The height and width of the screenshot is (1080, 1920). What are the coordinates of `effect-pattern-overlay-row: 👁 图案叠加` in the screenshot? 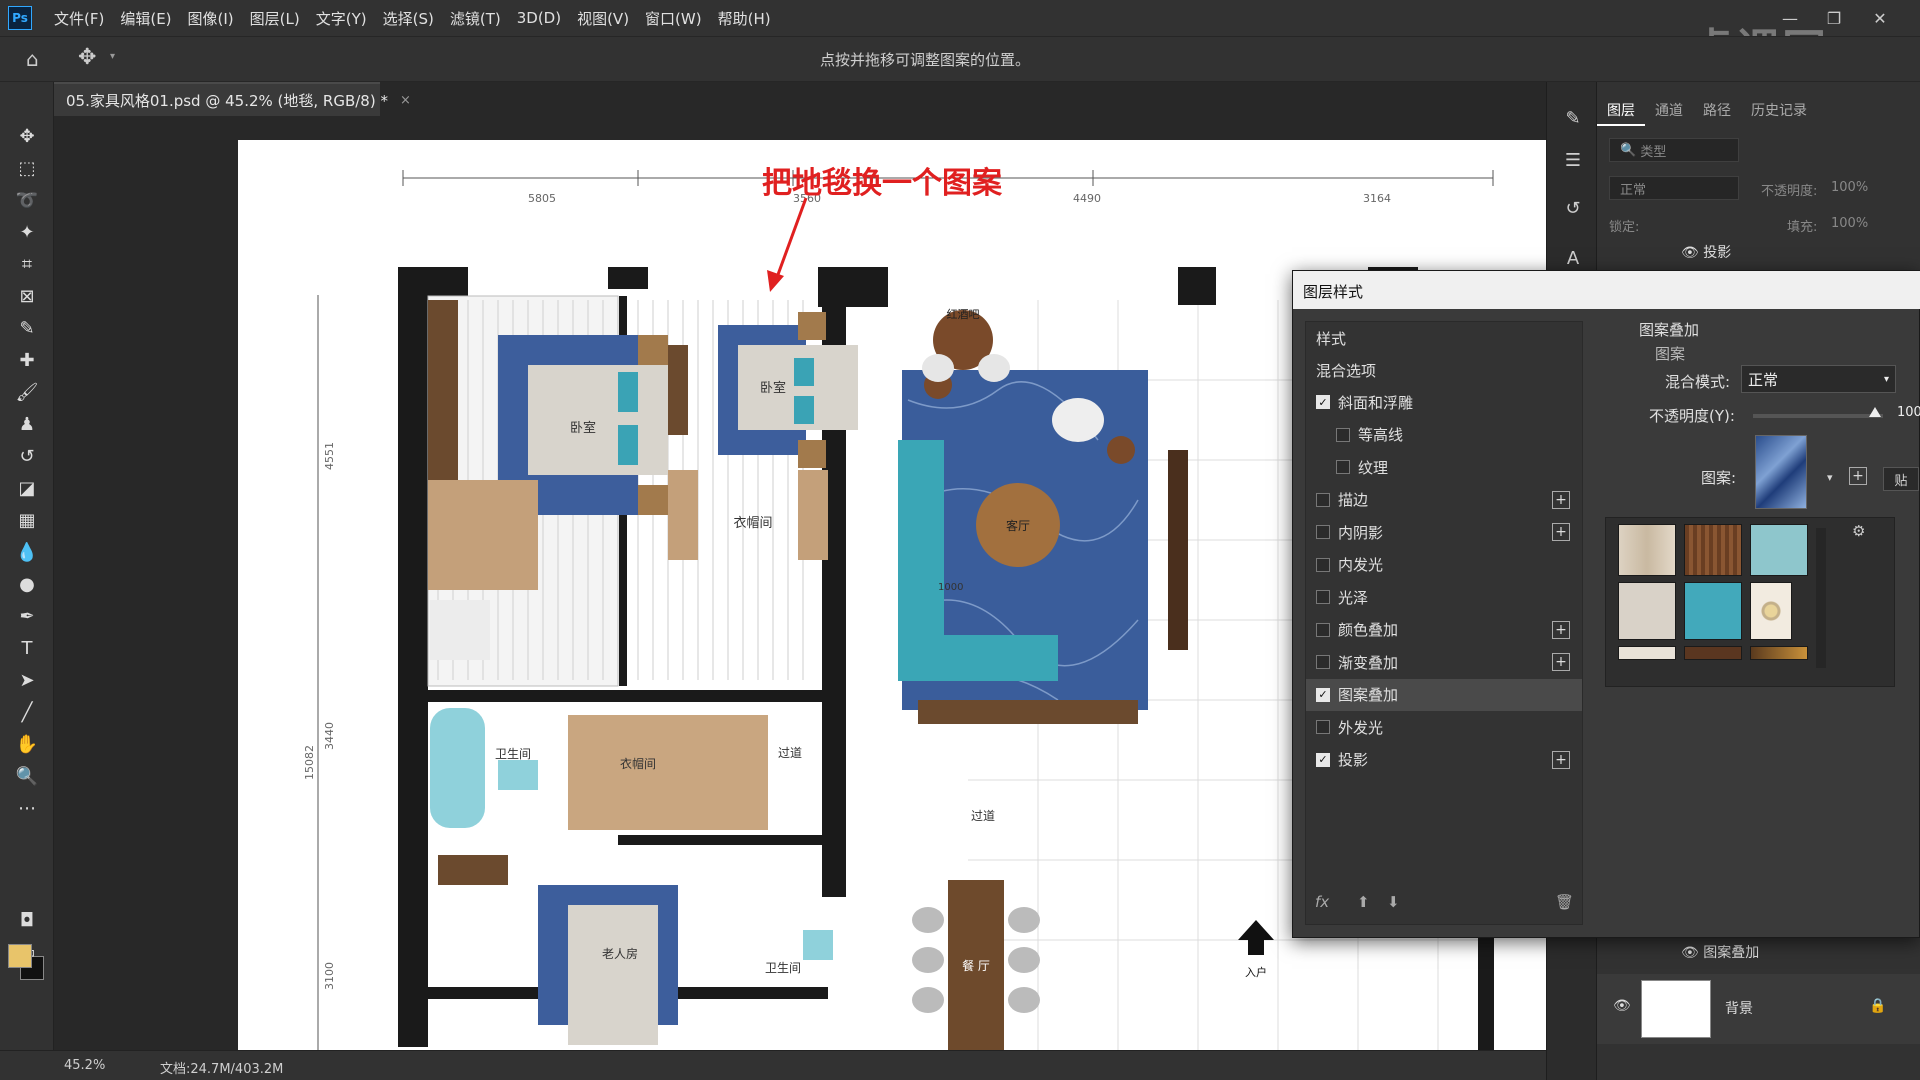 It's located at (1758, 952).